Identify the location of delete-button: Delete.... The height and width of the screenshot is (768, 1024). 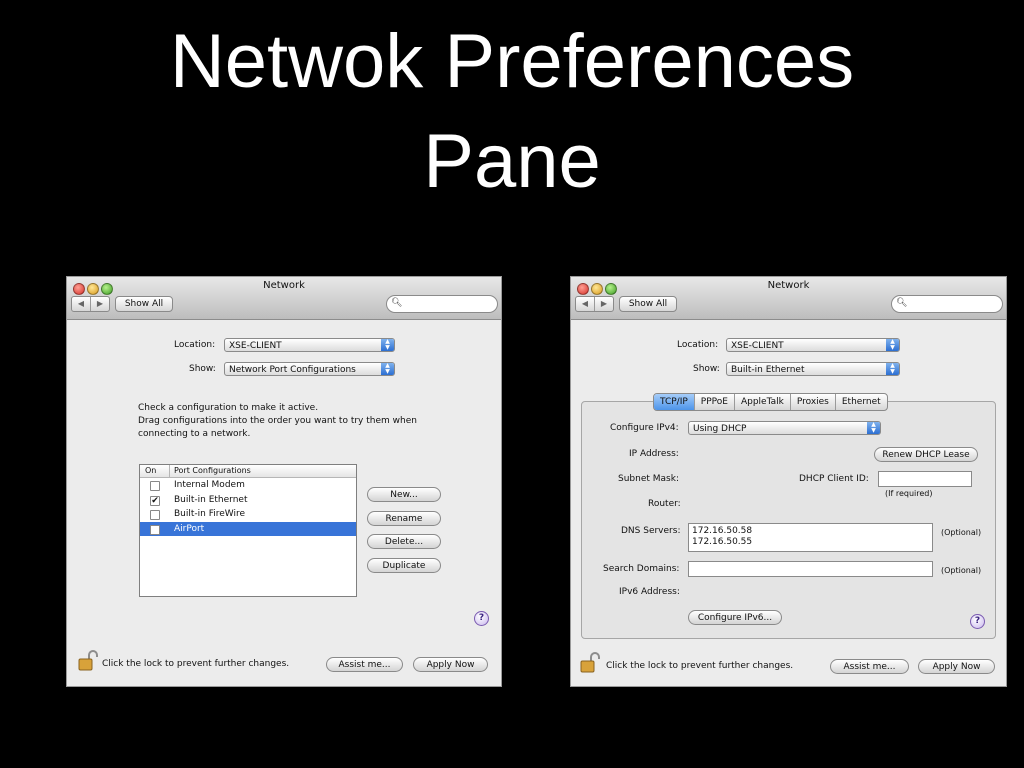
(404, 541).